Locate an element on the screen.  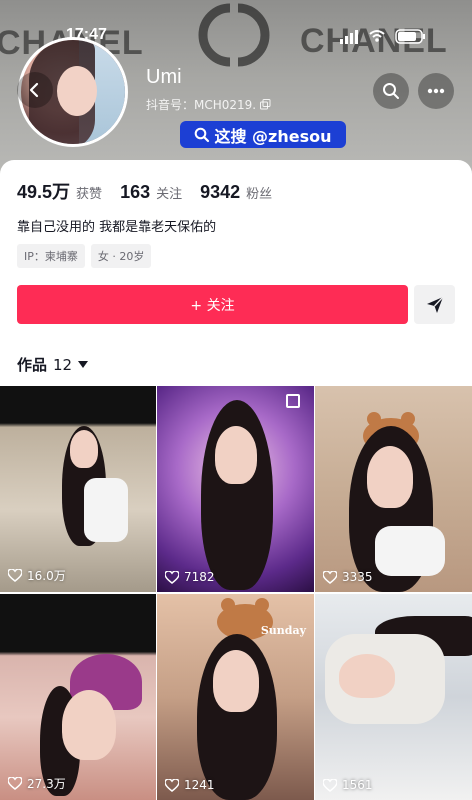
video-likes: 1561 is located at coordinates (348, 785).